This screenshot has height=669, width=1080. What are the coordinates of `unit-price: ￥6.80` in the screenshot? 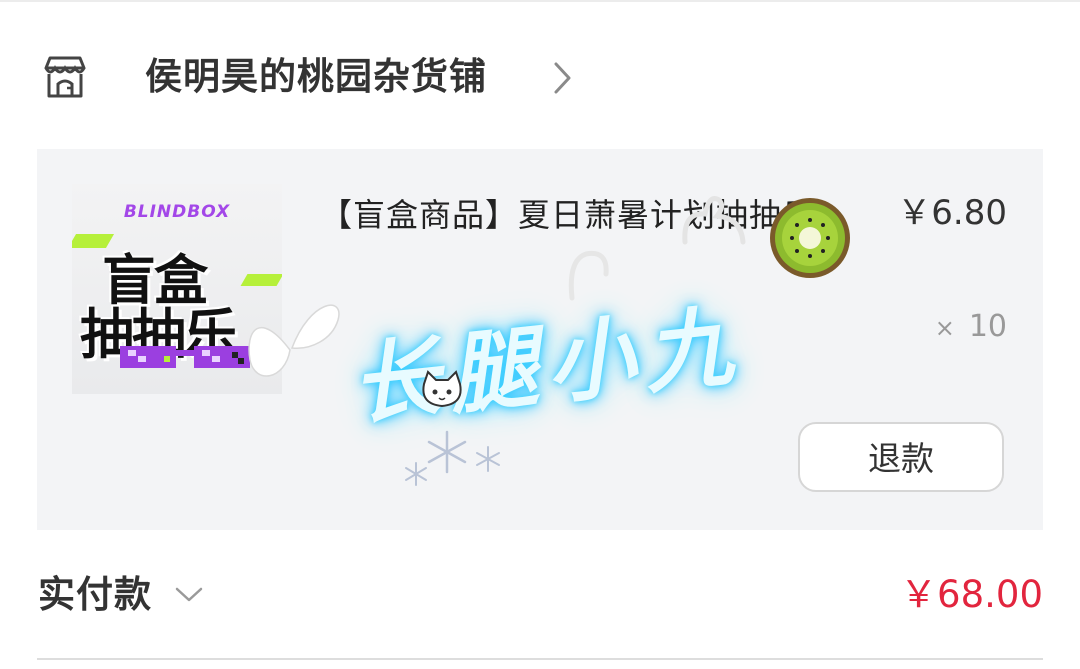 It's located at (952, 213).